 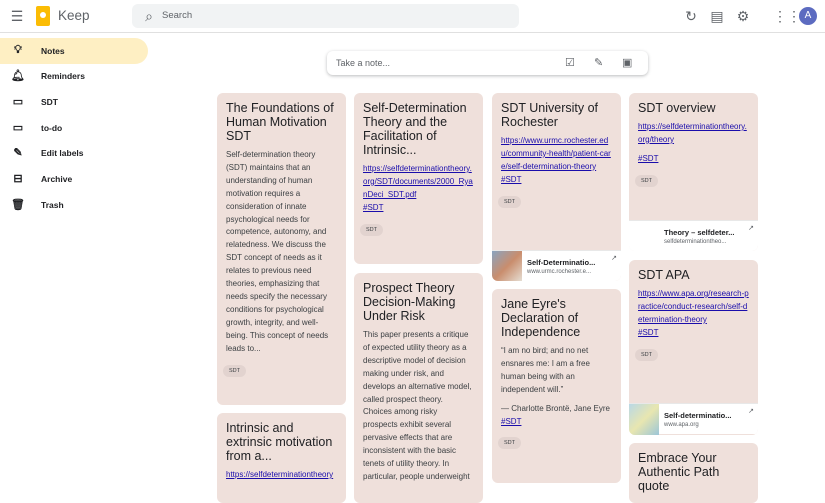 I want to click on sidebar-item-reminders: 🔔︎ Reminders, so click(x=74, y=76).